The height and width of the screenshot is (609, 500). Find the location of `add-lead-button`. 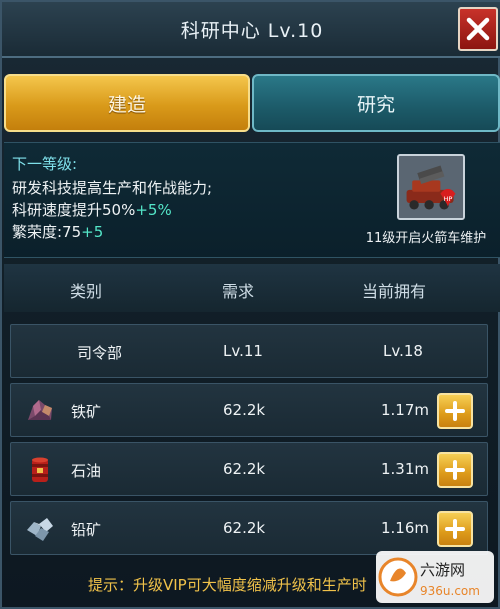

add-lead-button is located at coordinates (455, 529).